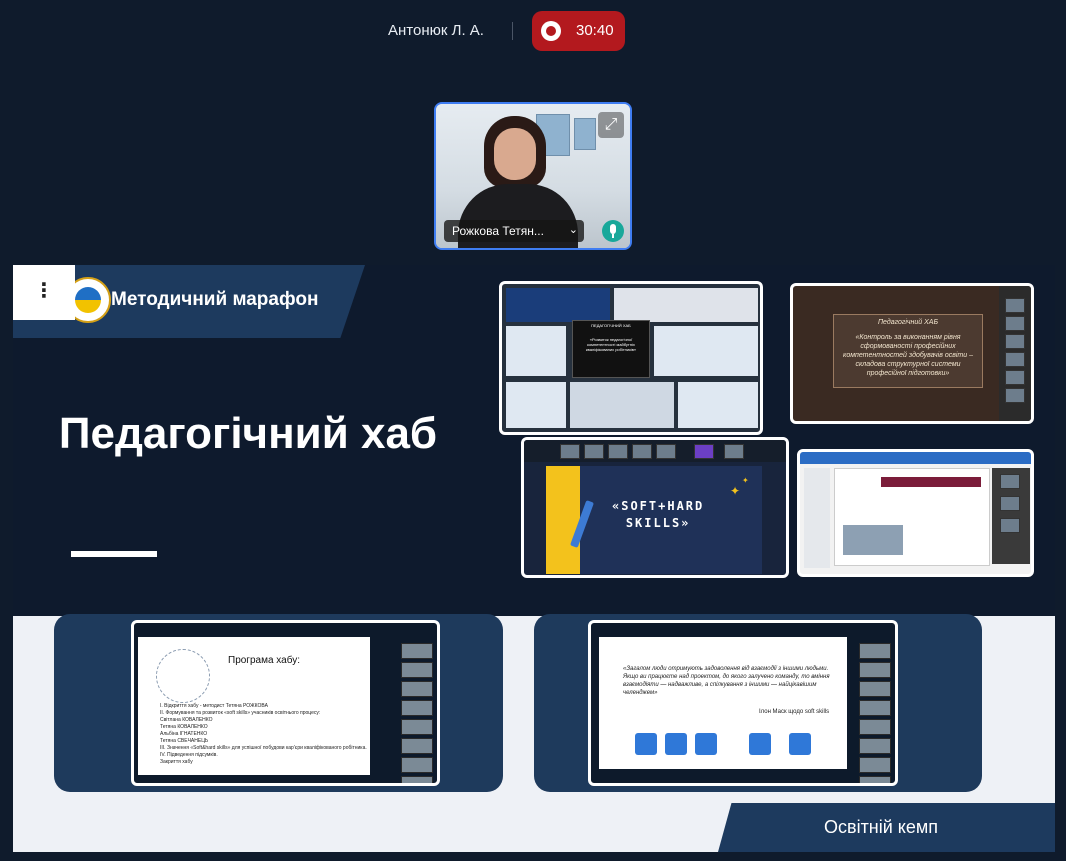  Describe the element at coordinates (515, 154) in the screenshot. I see `participant-face` at that location.